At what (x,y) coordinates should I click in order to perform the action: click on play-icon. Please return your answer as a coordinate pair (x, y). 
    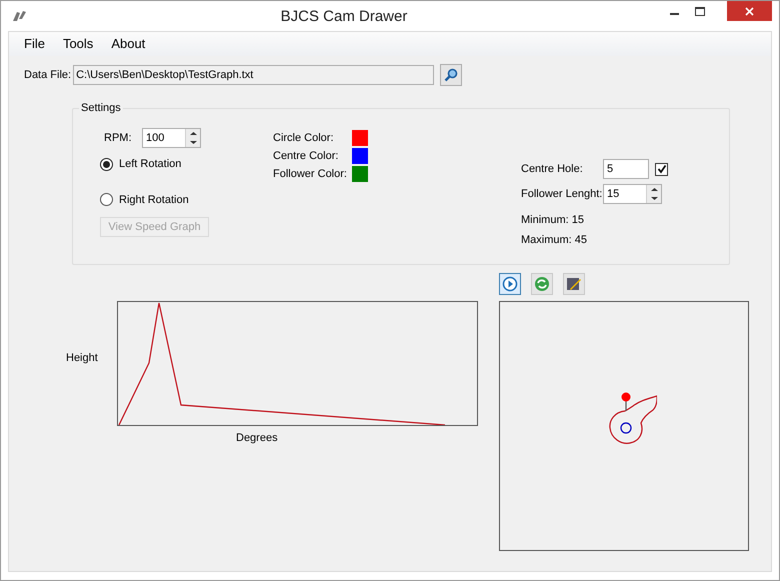
    Looking at the image, I should click on (510, 284).